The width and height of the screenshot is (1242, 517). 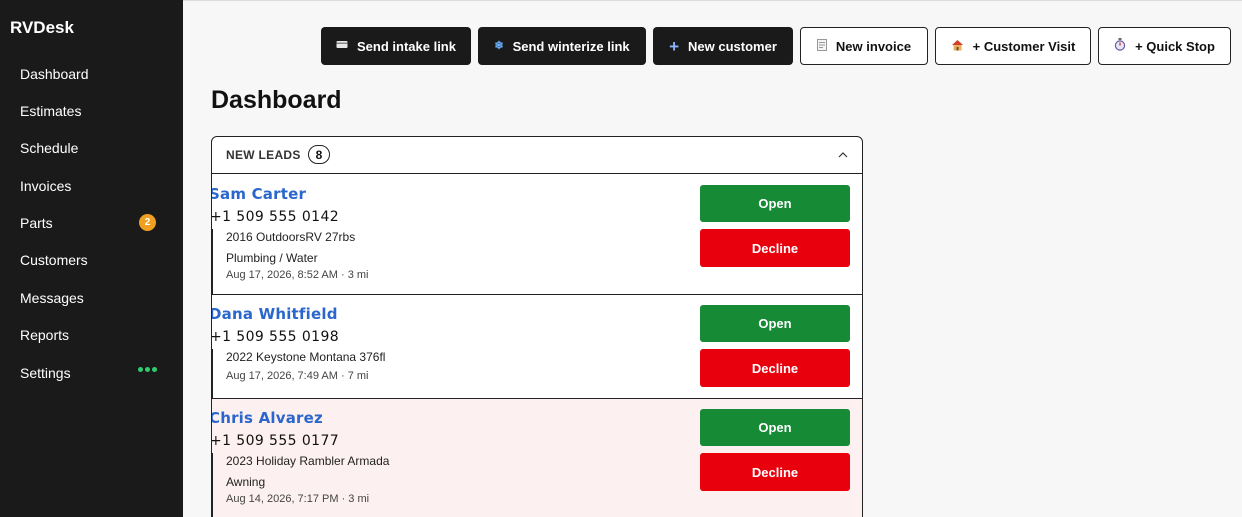 I want to click on lead-service: Plumbing / Water, so click(x=272, y=258).